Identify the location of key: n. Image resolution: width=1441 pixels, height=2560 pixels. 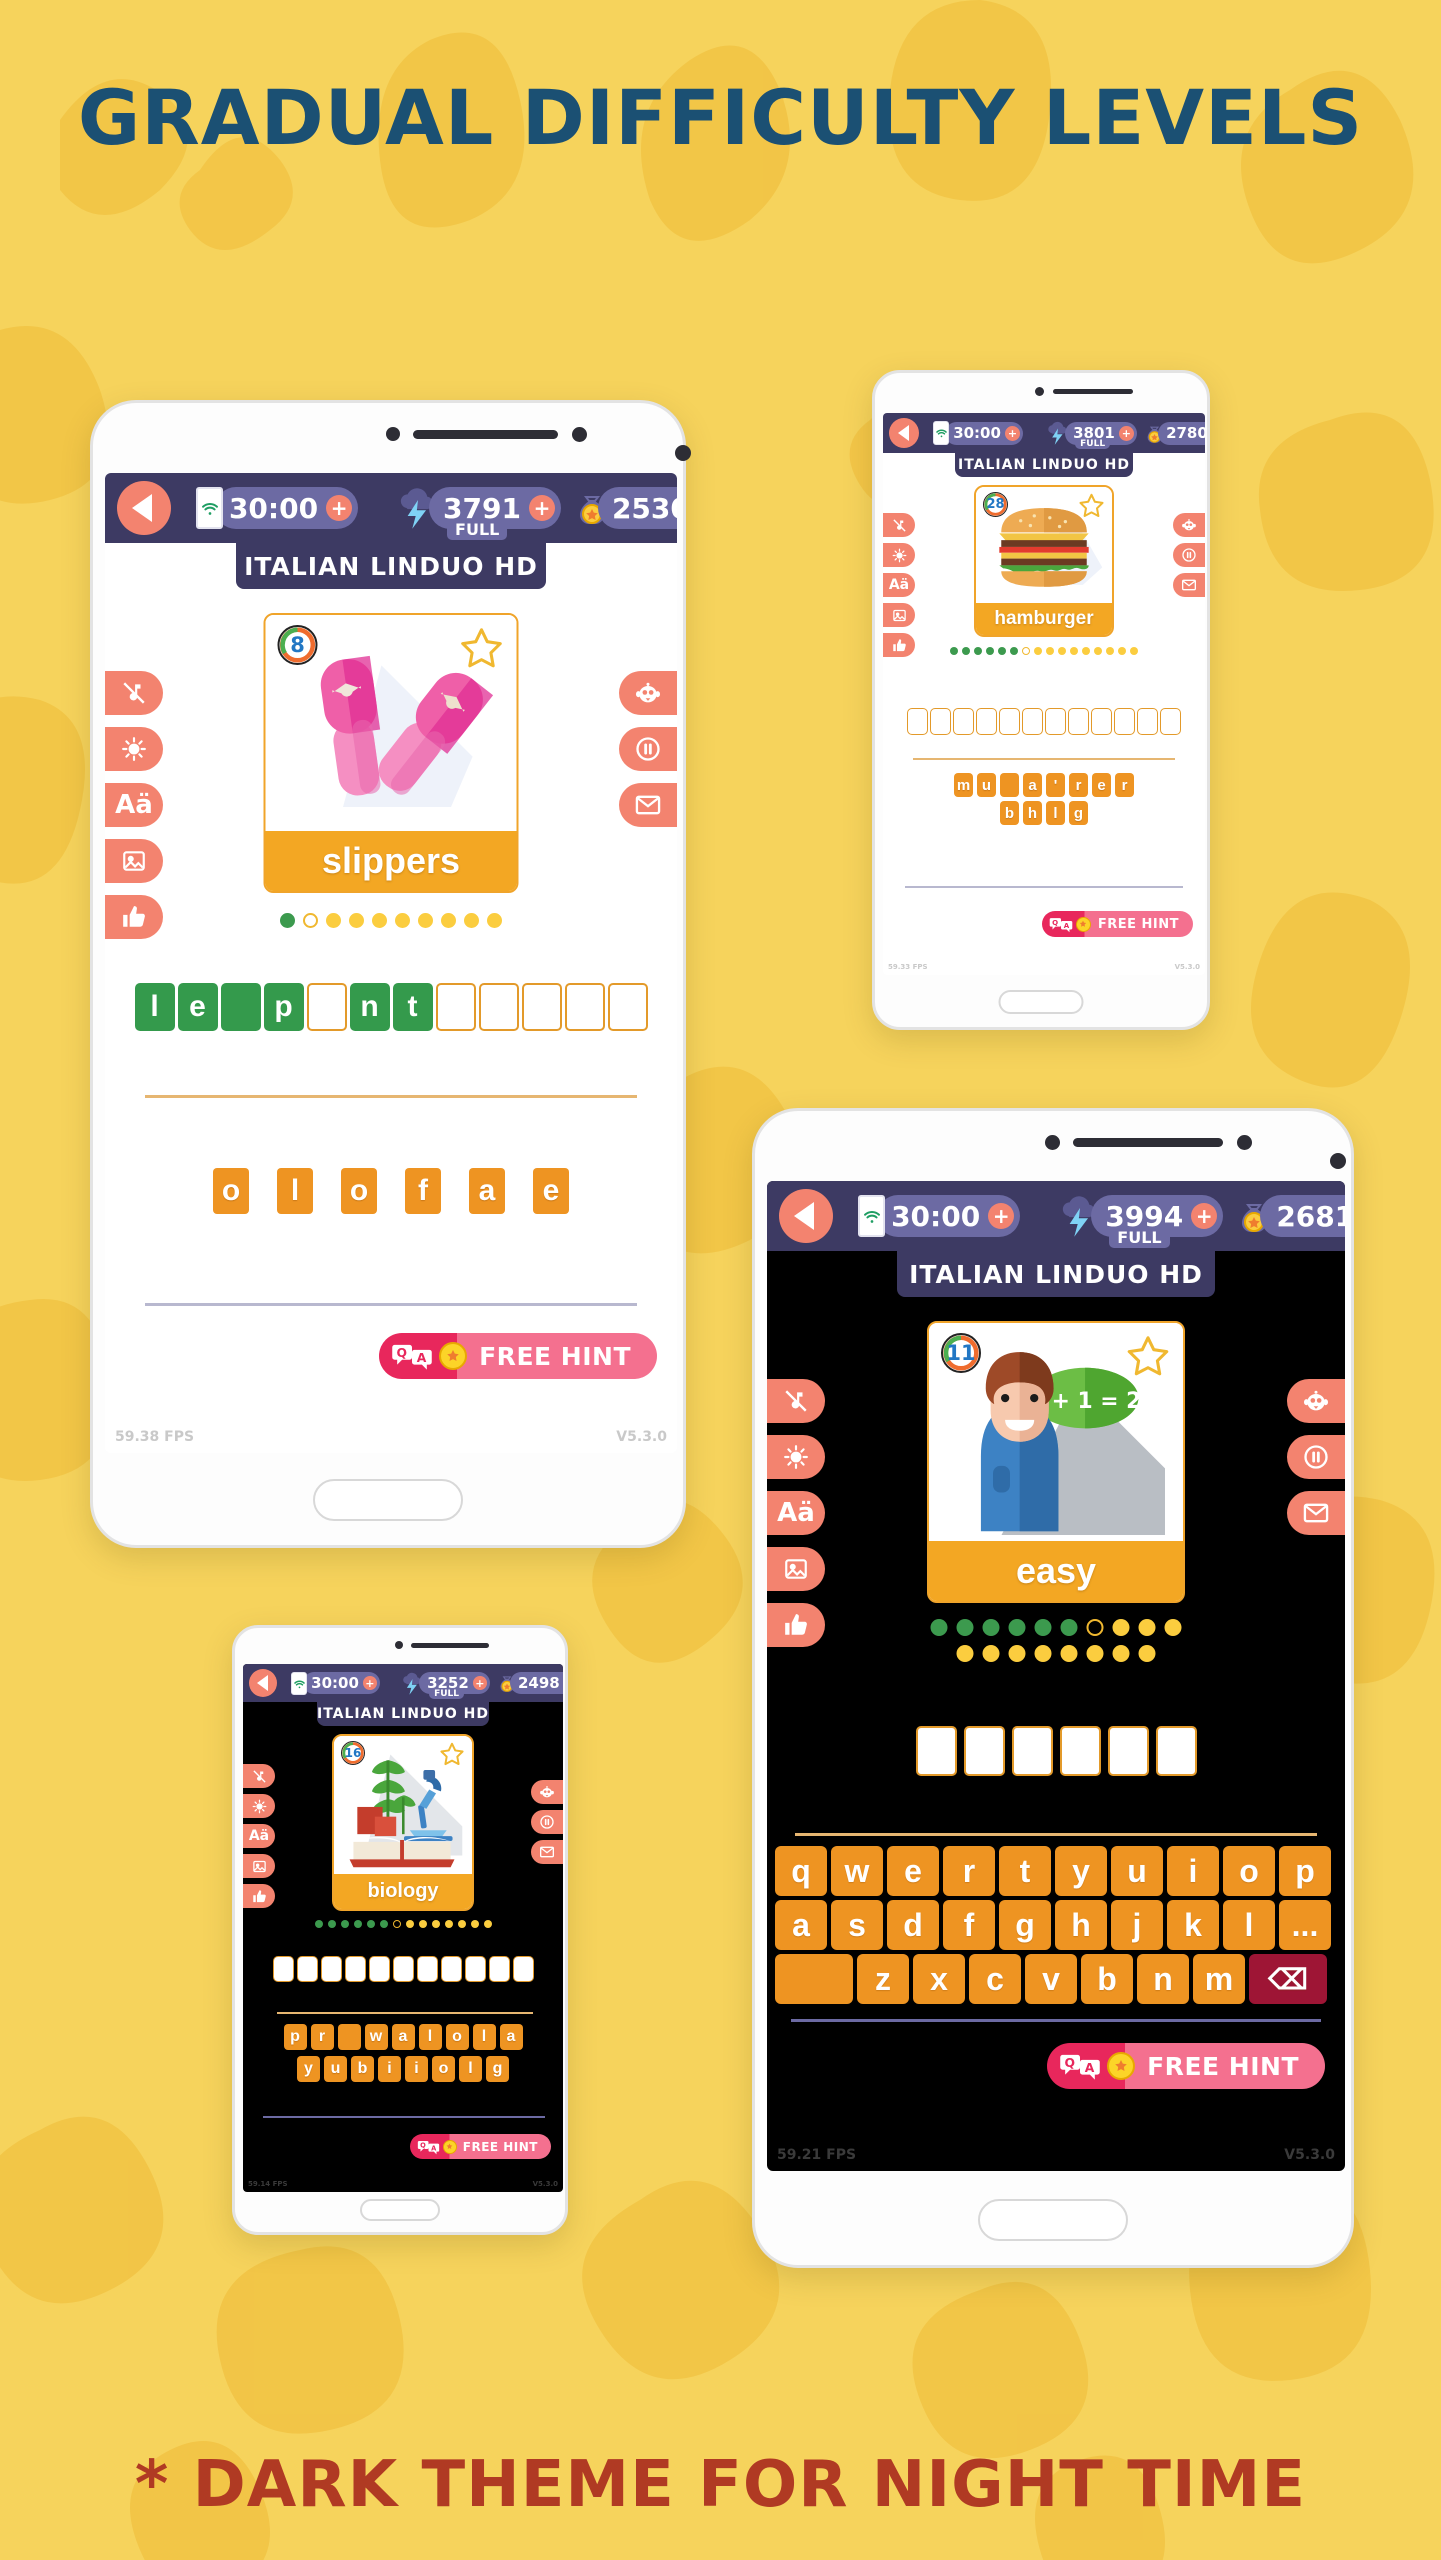
(1163, 1979).